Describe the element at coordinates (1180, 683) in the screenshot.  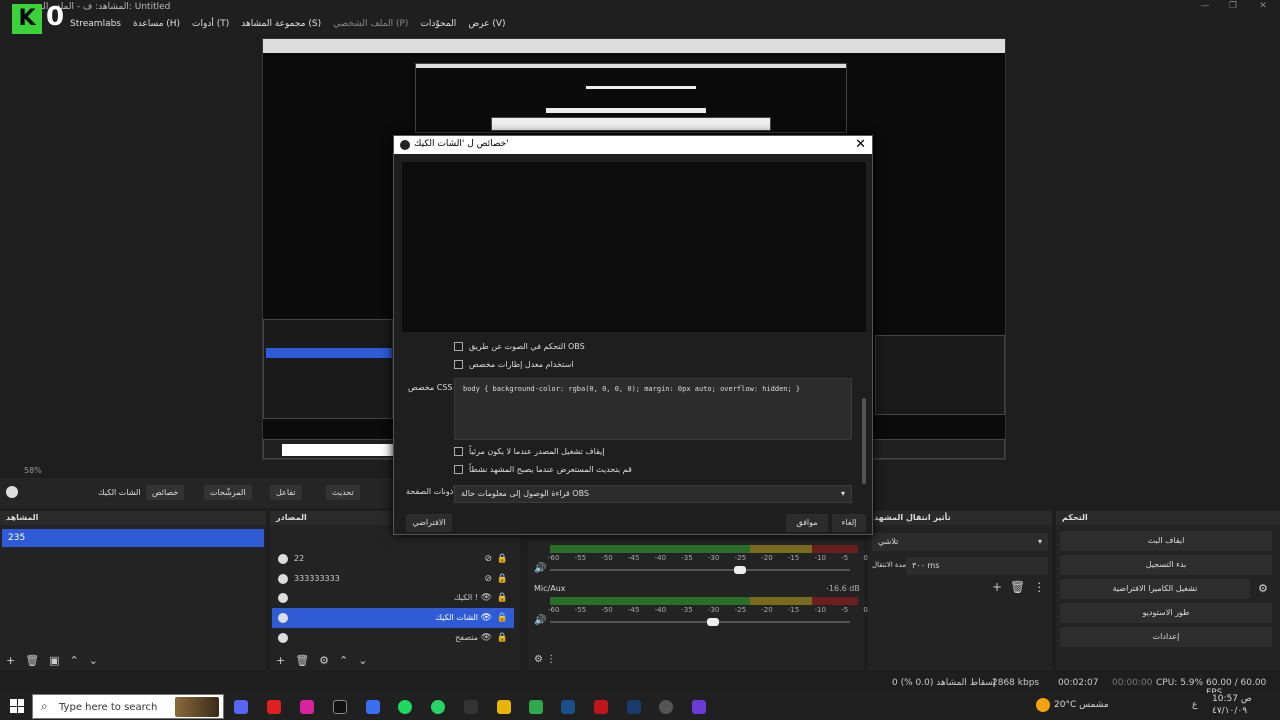
I see `cpu-usage: CPU: 5.9%` at that location.